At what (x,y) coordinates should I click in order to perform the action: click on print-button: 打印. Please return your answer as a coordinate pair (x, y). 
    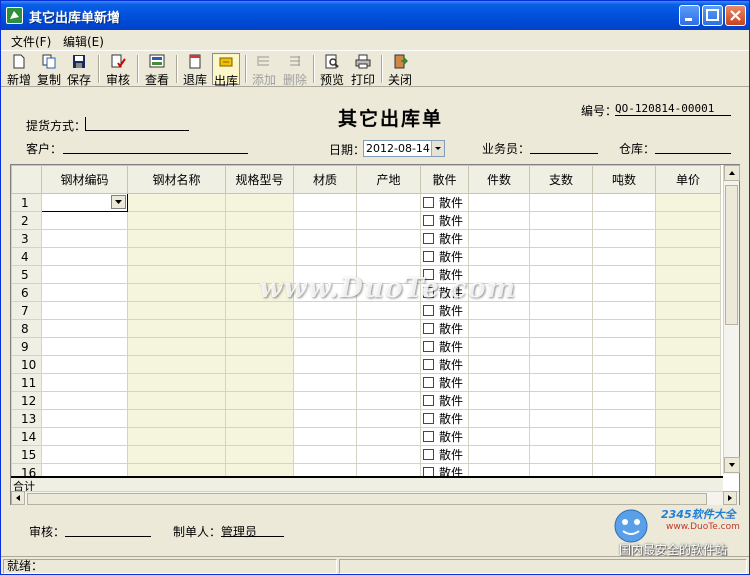
    Looking at the image, I should click on (363, 70).